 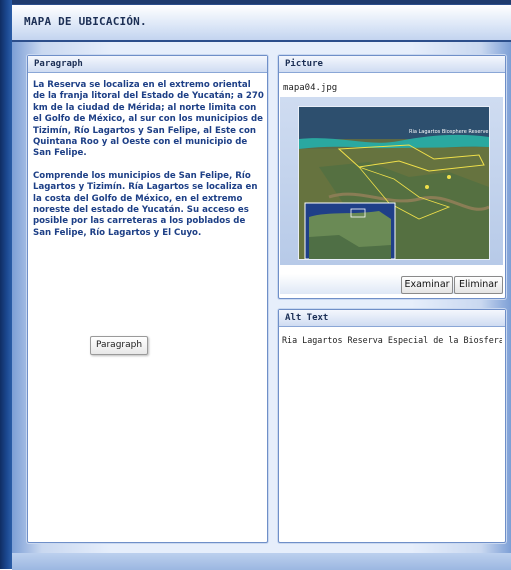 I want to click on picture-preview-area: Ria Lagartos Biosphere Reserve, so click(x=391, y=181).